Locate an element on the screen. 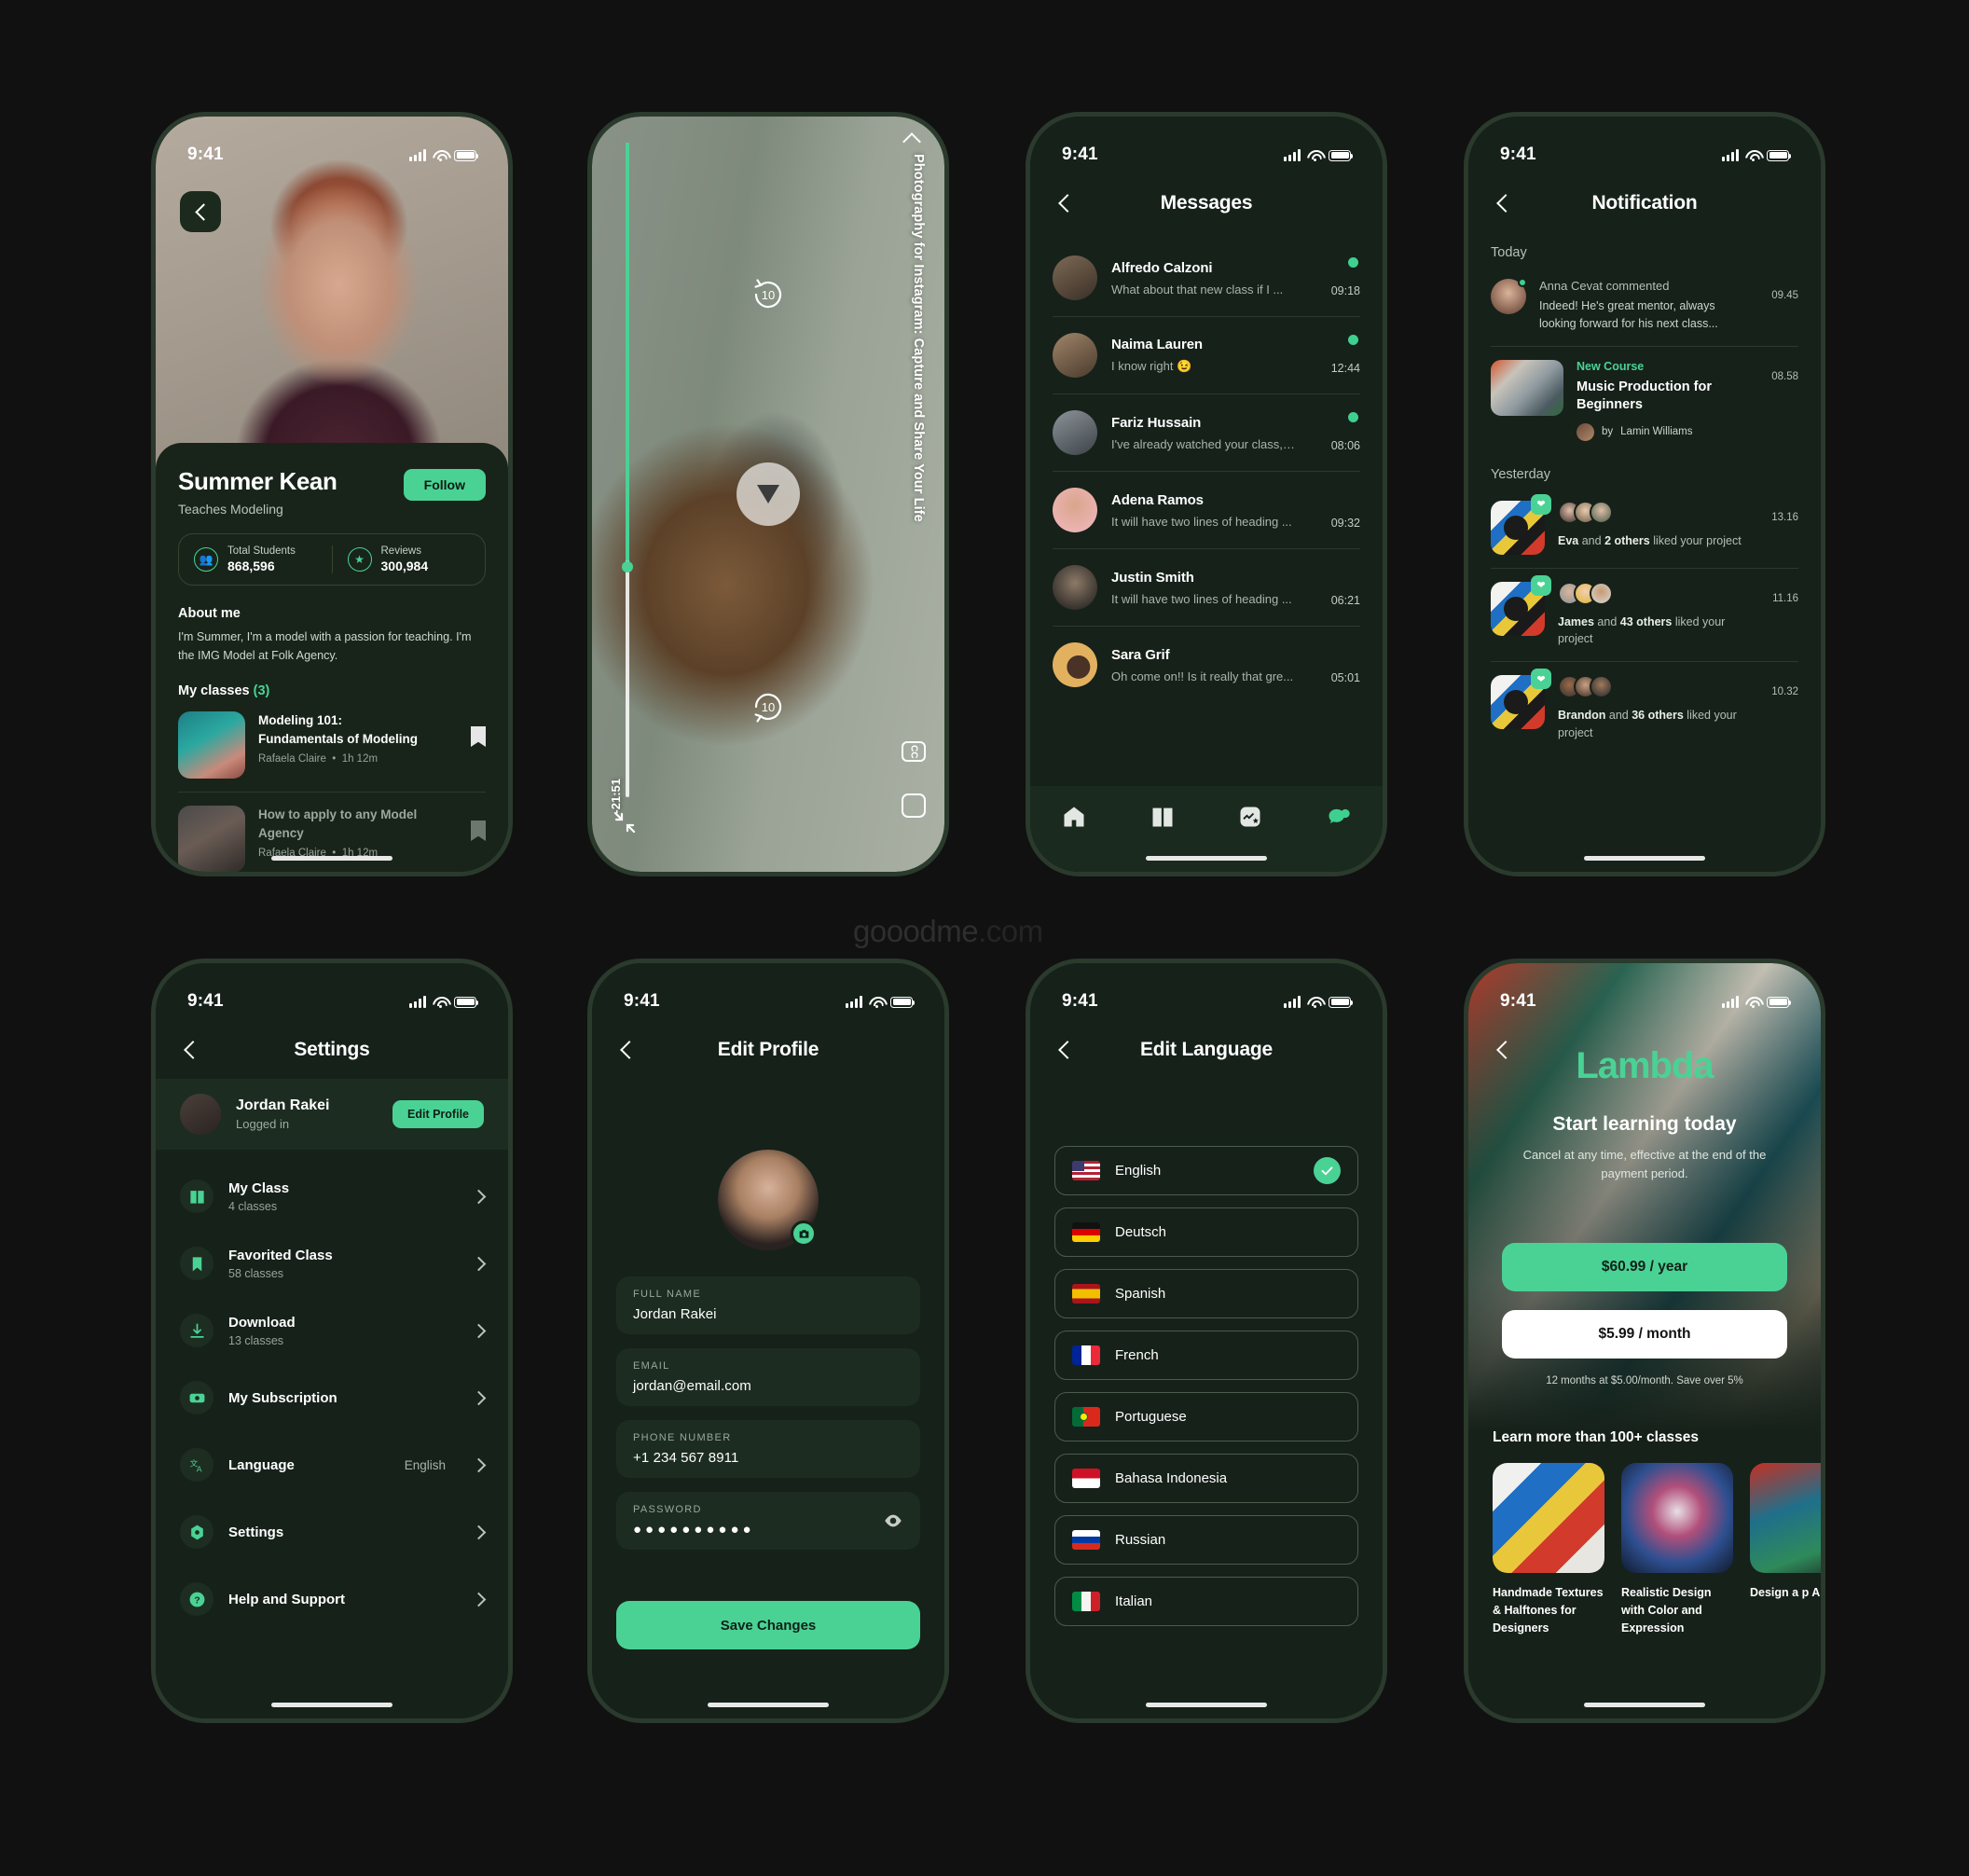 This screenshot has height=1876, width=1969. price-year-button: $60.99 / year is located at coordinates (1644, 1267).